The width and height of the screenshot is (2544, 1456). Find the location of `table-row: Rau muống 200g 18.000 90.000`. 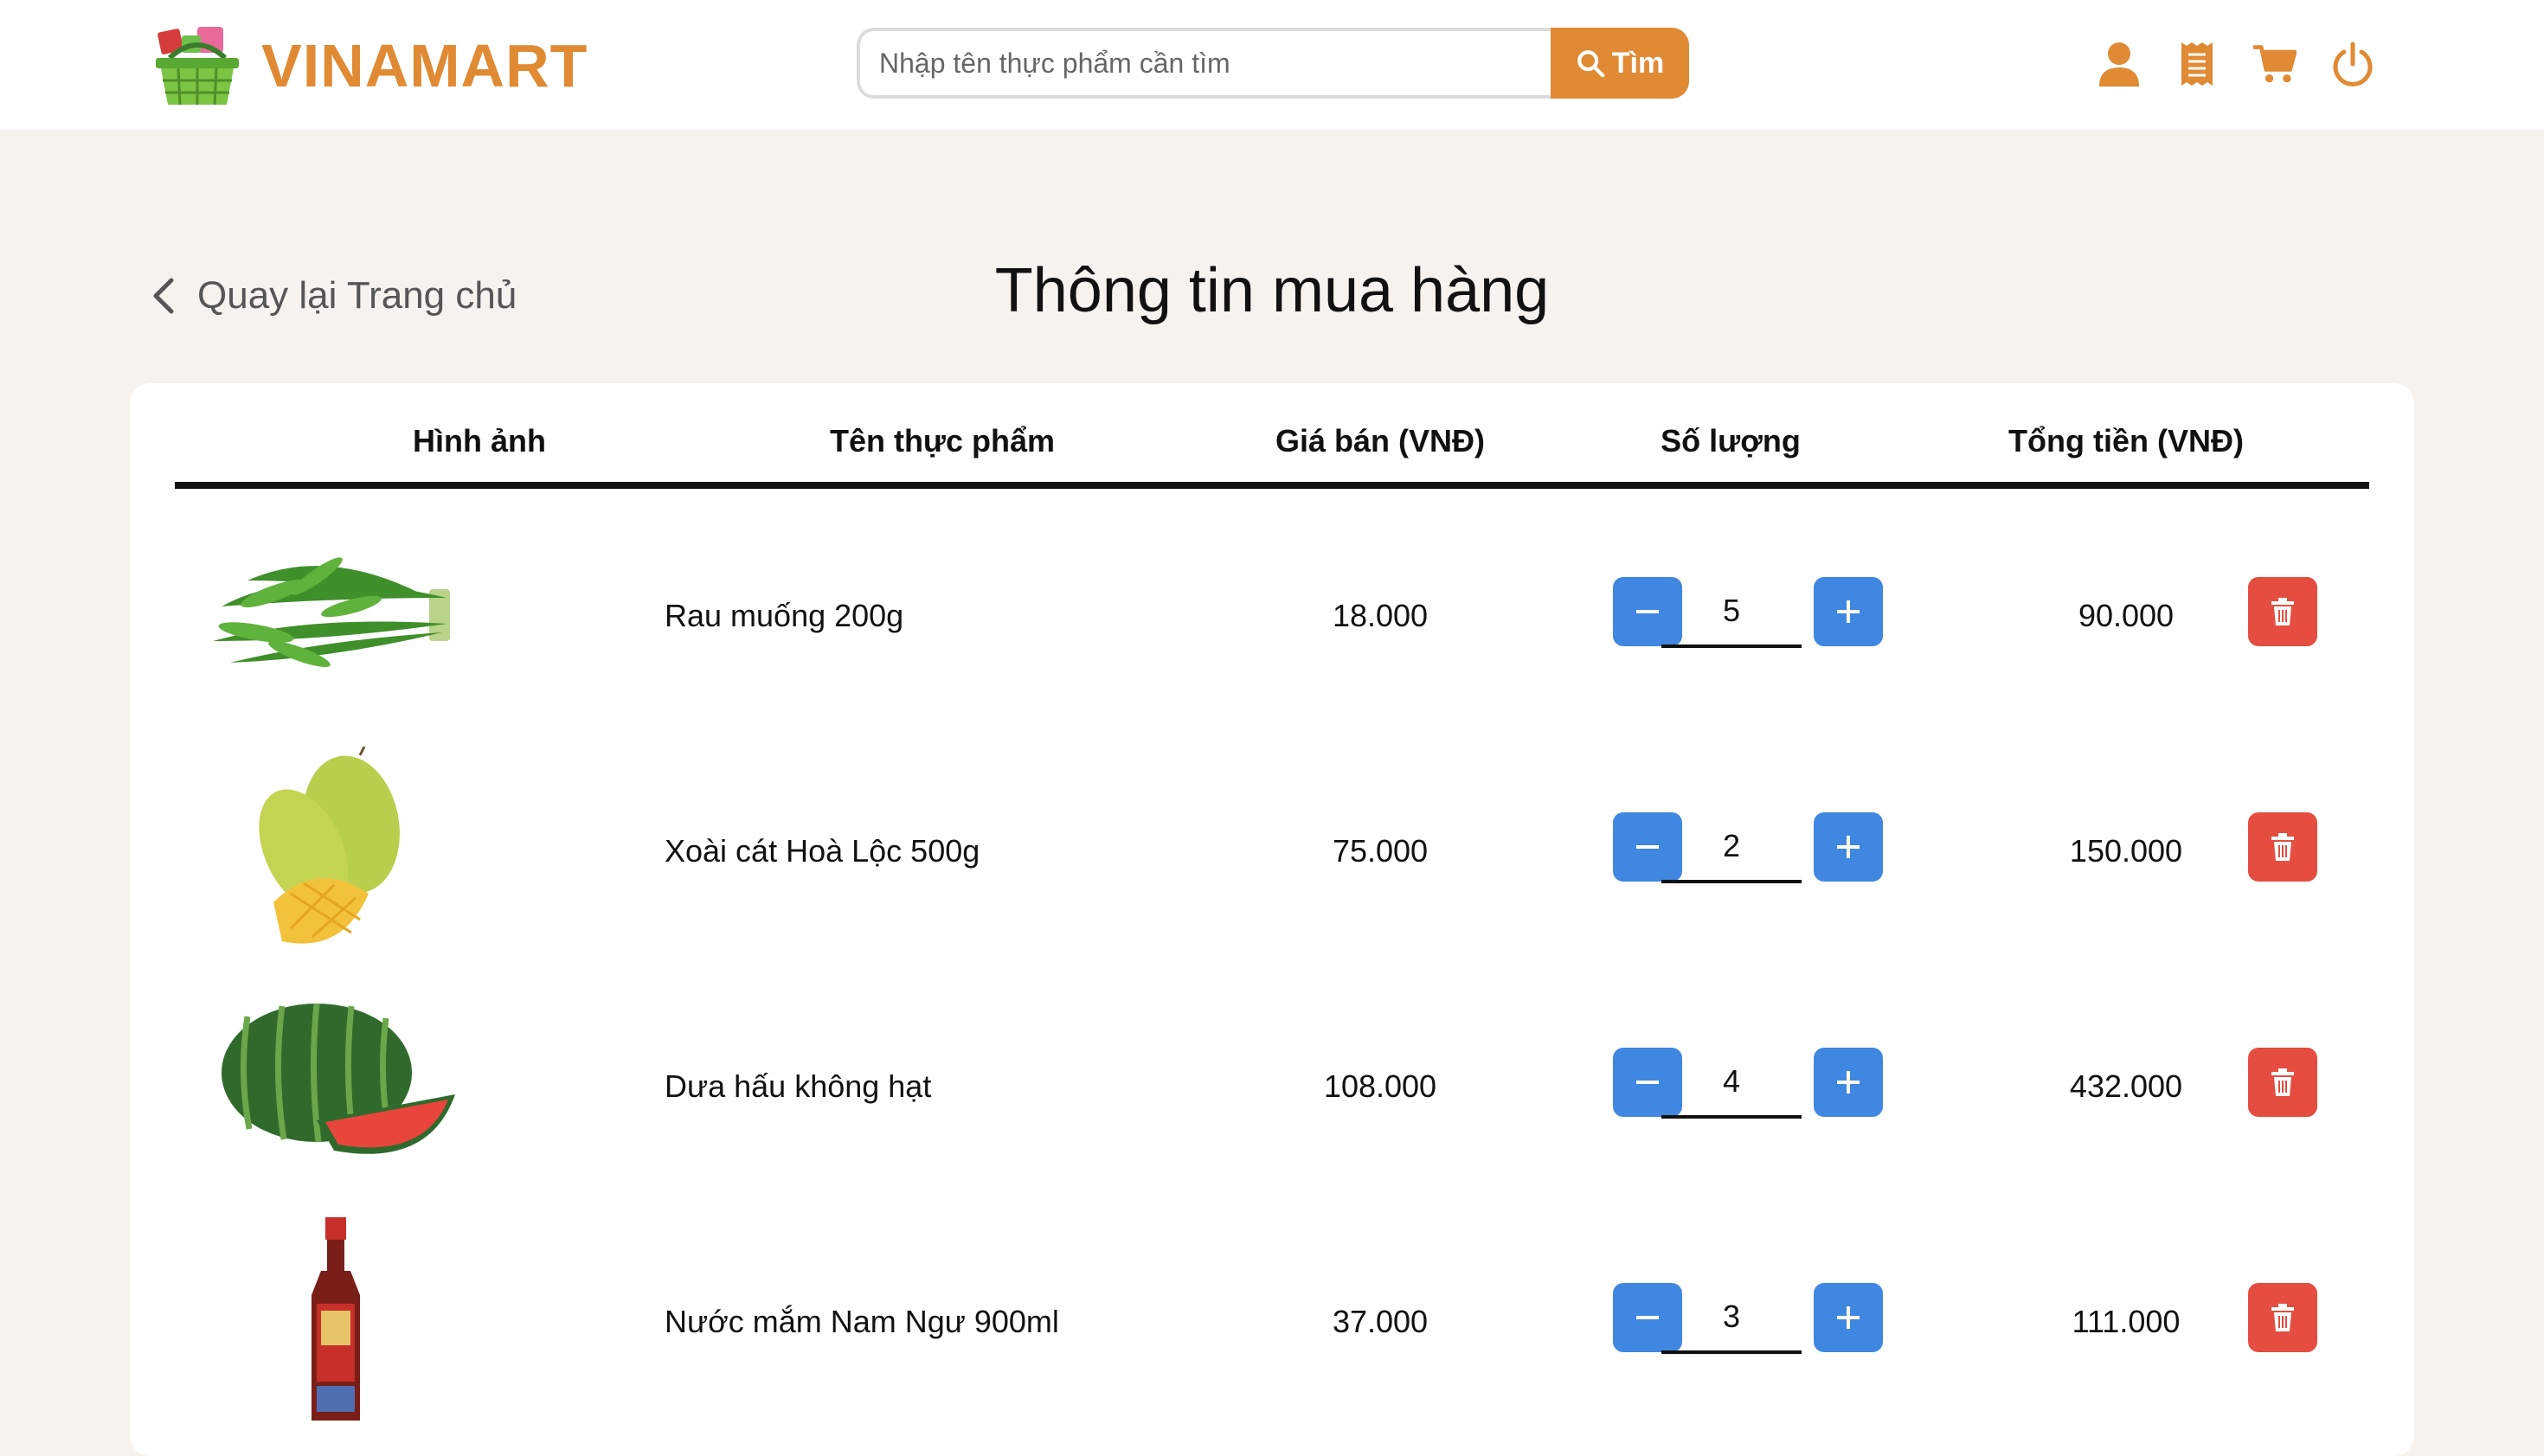

table-row: Rau muống 200g 18.000 90.000 is located at coordinates (1272, 629).